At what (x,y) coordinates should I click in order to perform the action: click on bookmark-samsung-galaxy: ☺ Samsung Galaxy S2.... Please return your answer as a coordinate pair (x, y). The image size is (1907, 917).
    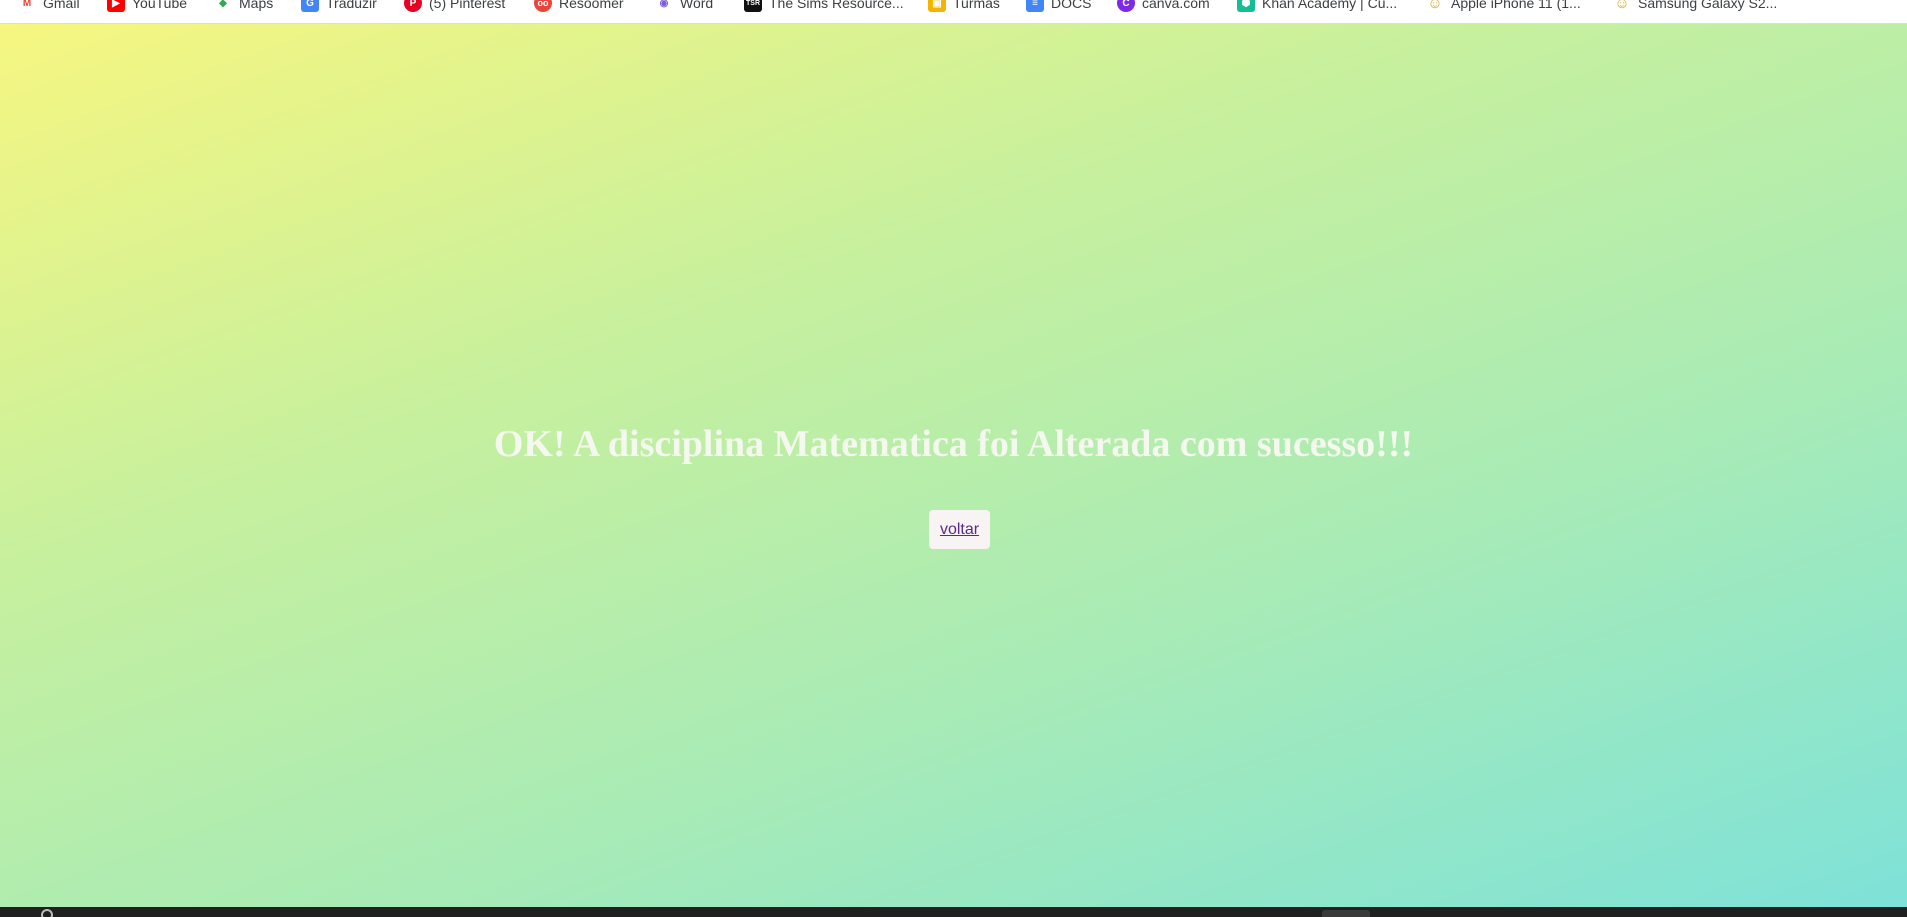
    Looking at the image, I should click on (1695, 6).